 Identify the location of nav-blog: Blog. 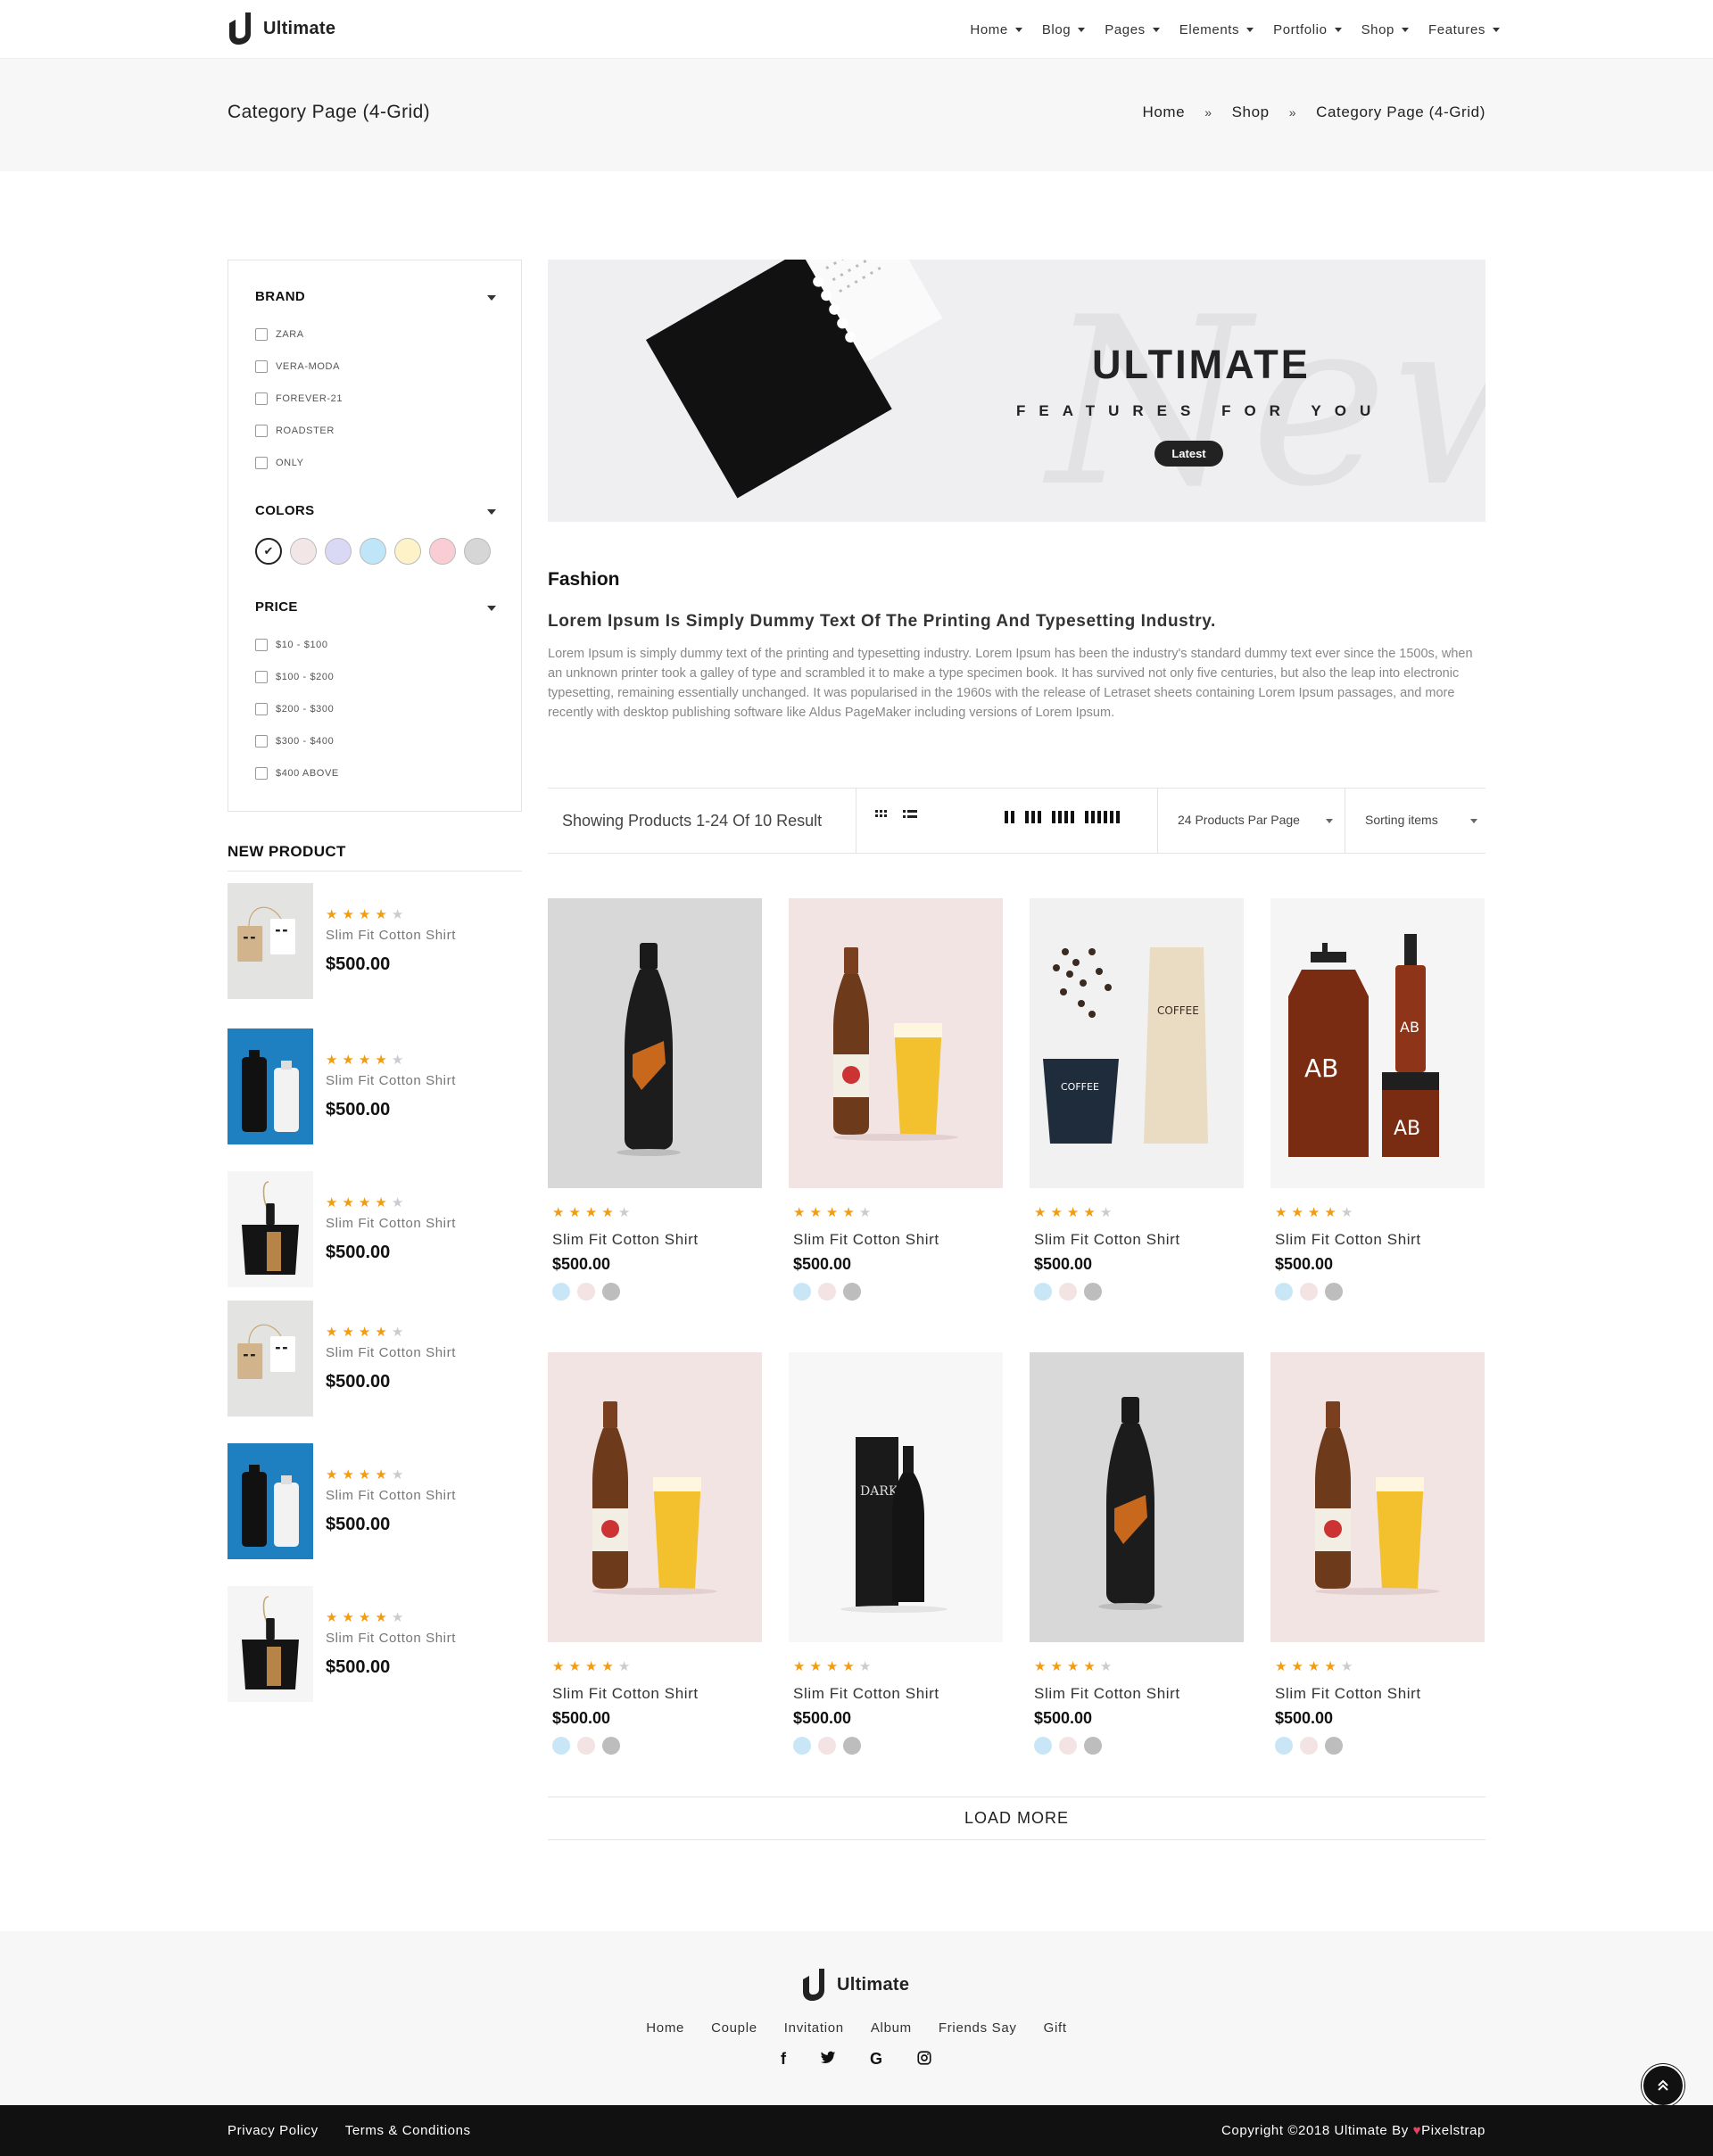
(1064, 30).